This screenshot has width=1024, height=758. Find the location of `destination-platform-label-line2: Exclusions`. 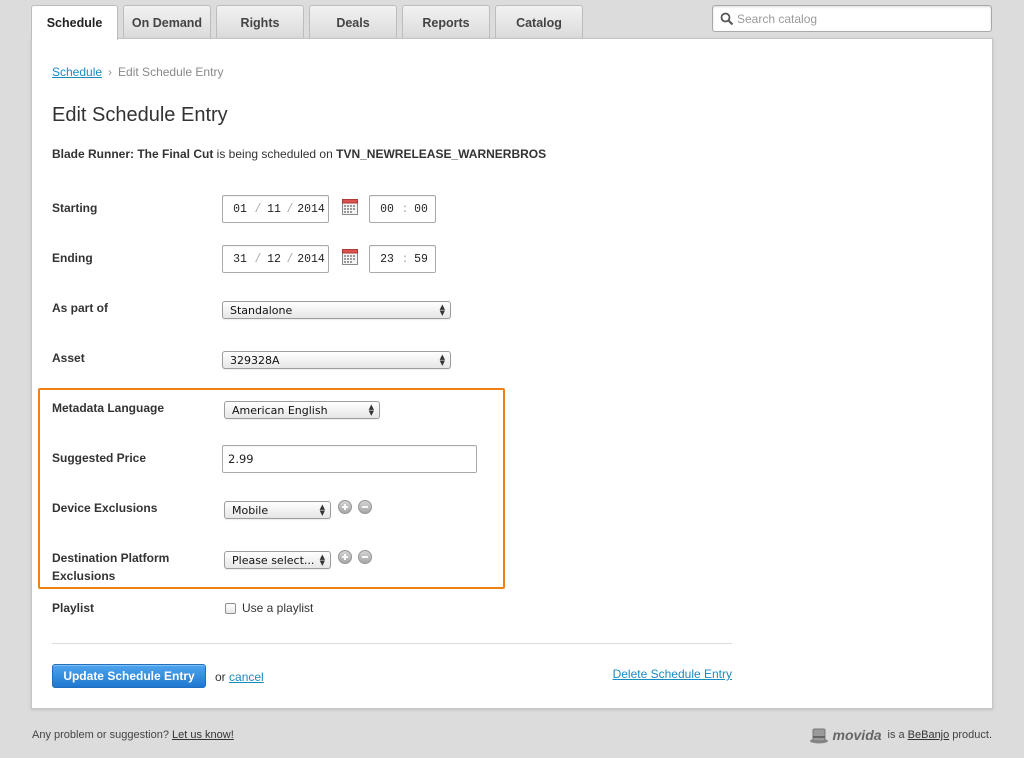

destination-platform-label-line2: Exclusions is located at coordinates (84, 576).